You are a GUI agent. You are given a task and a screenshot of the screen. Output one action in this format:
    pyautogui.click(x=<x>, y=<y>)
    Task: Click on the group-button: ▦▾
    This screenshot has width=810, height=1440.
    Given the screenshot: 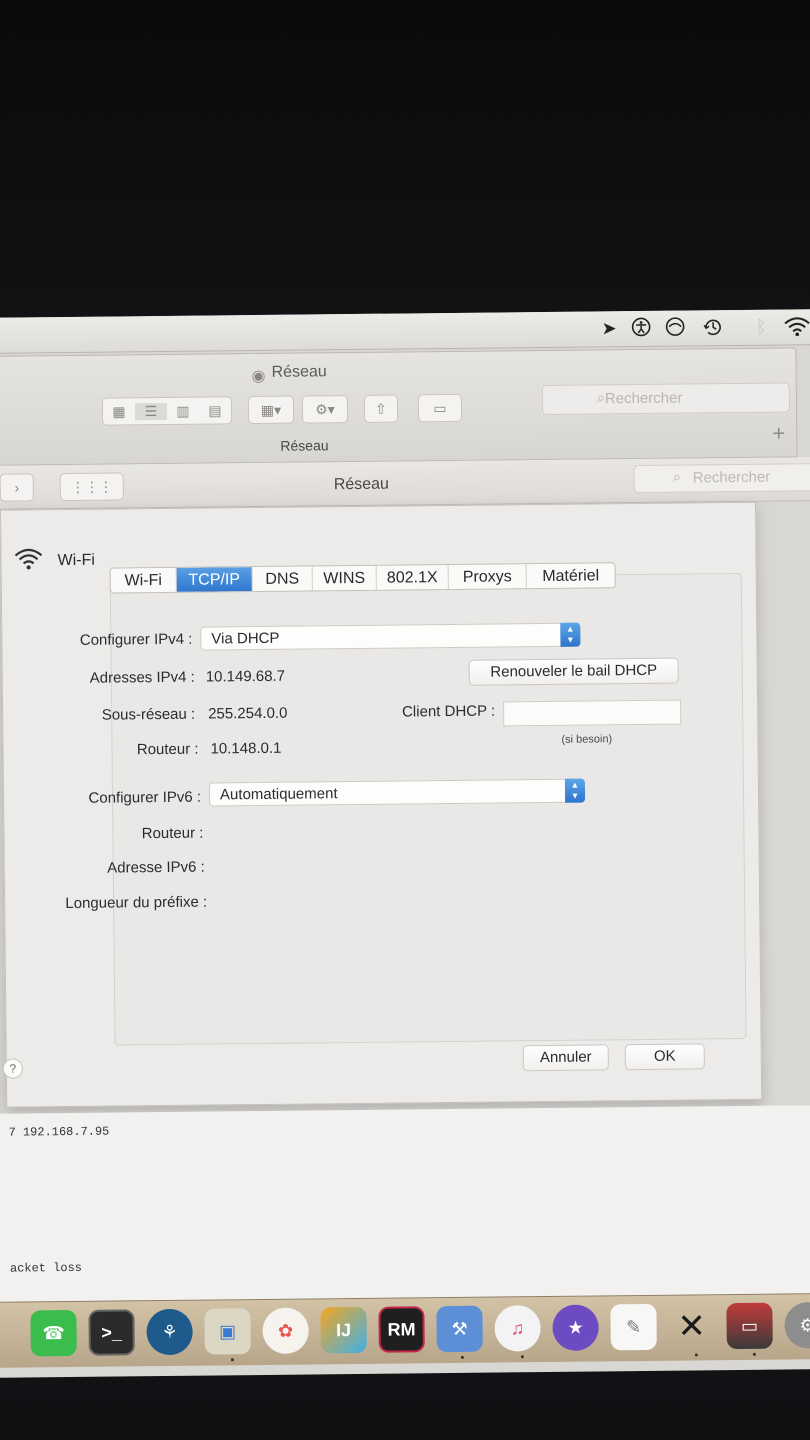 What is the action you would take?
    pyautogui.click(x=271, y=410)
    